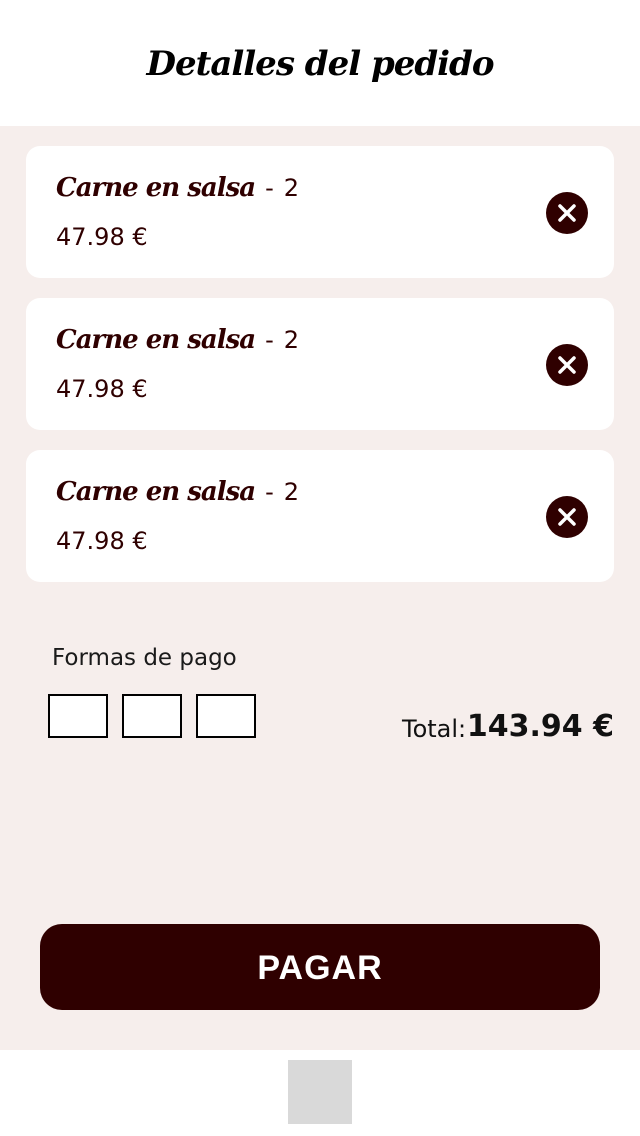  I want to click on image-placeholder, so click(320, 1092).